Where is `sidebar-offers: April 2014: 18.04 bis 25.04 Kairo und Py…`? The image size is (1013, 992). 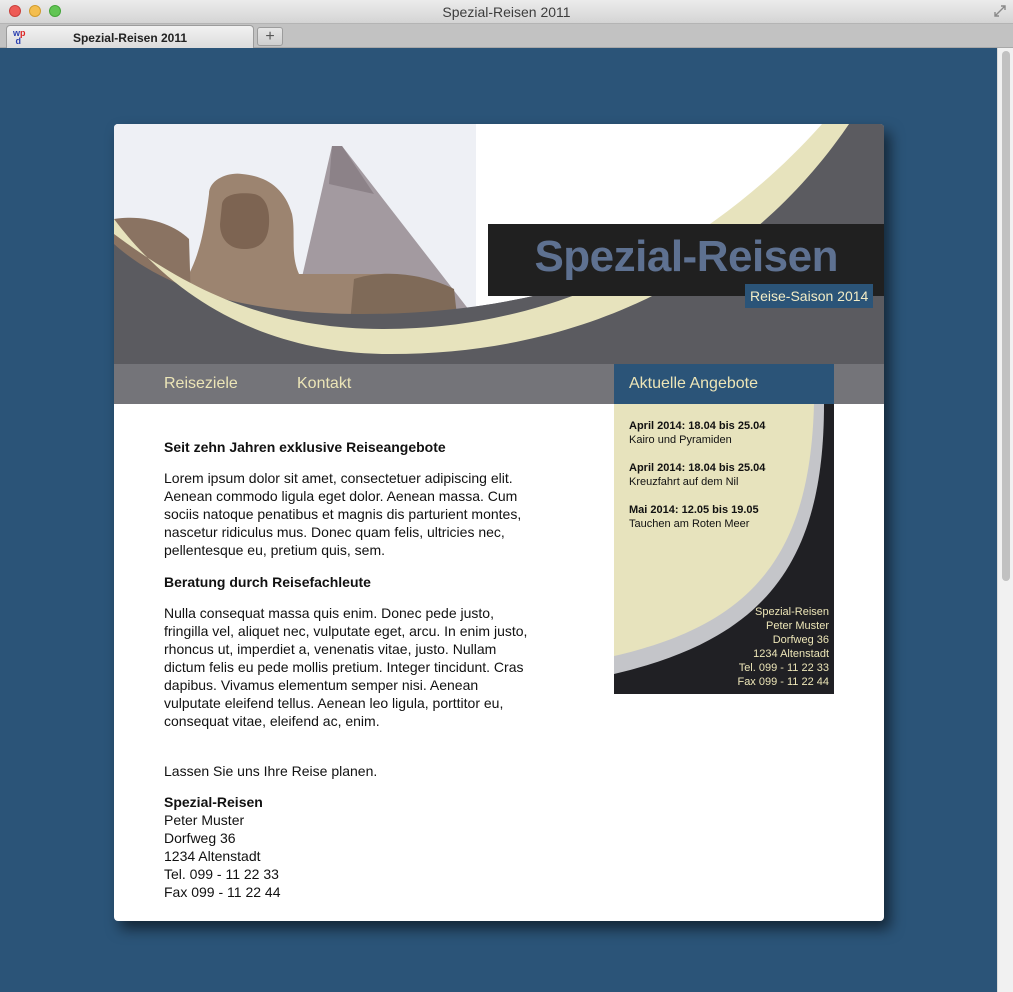 sidebar-offers: April 2014: 18.04 bis 25.04 Kairo und Py… is located at coordinates (724, 549).